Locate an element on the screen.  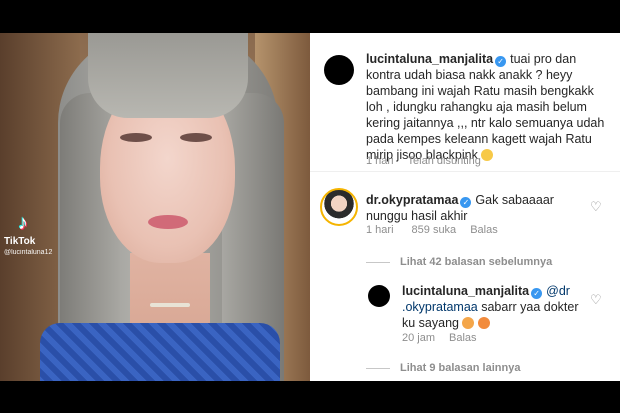
eye-right is located at coordinates (196, 137).